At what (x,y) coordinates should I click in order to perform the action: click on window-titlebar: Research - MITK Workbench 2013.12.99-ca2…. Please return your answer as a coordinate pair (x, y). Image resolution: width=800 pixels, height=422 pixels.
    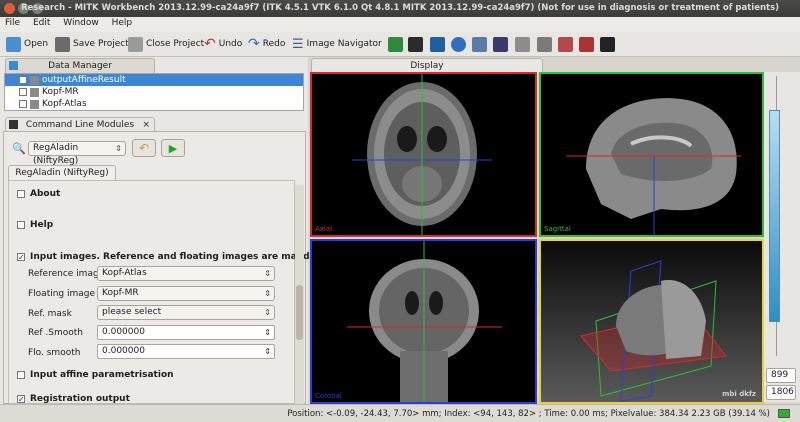
    Looking at the image, I should click on (400, 8).